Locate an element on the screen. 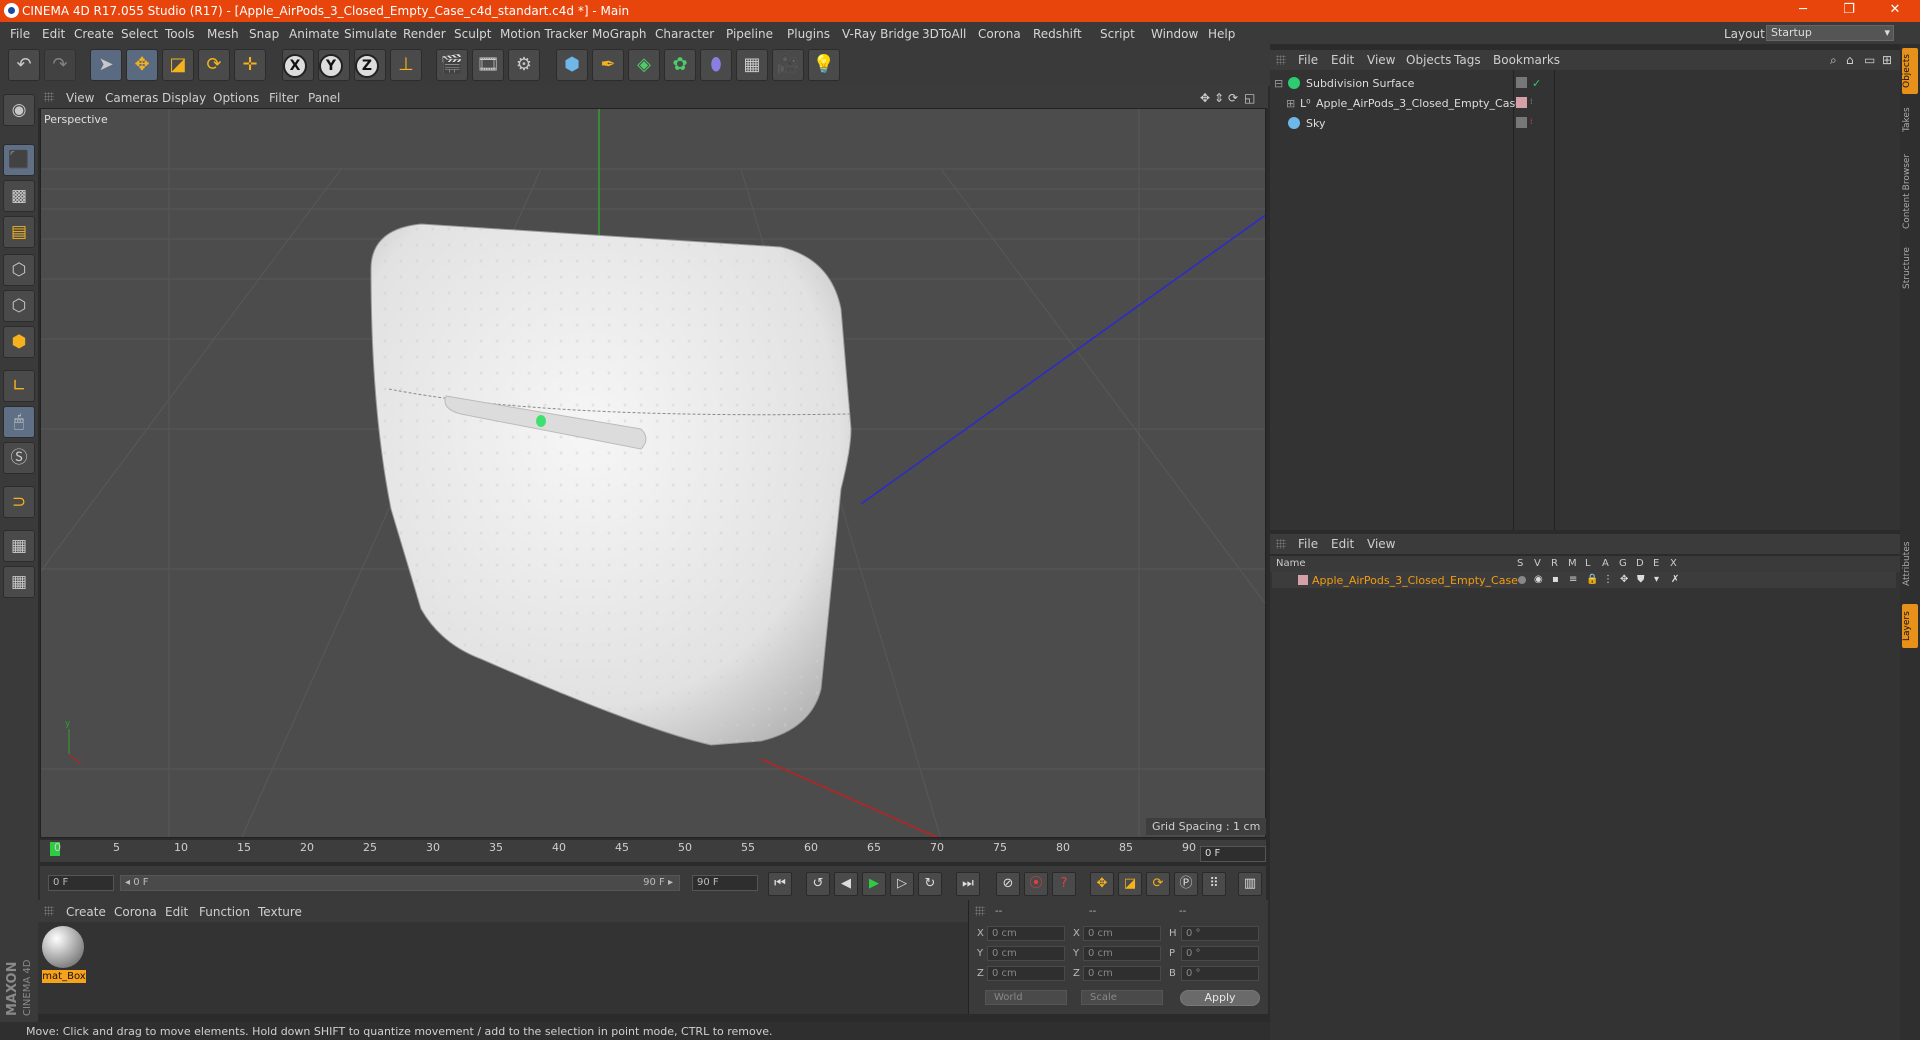 Image resolution: width=1920 pixels, height=1040 pixels. menu-pipeline: Pipeline is located at coordinates (749, 34).